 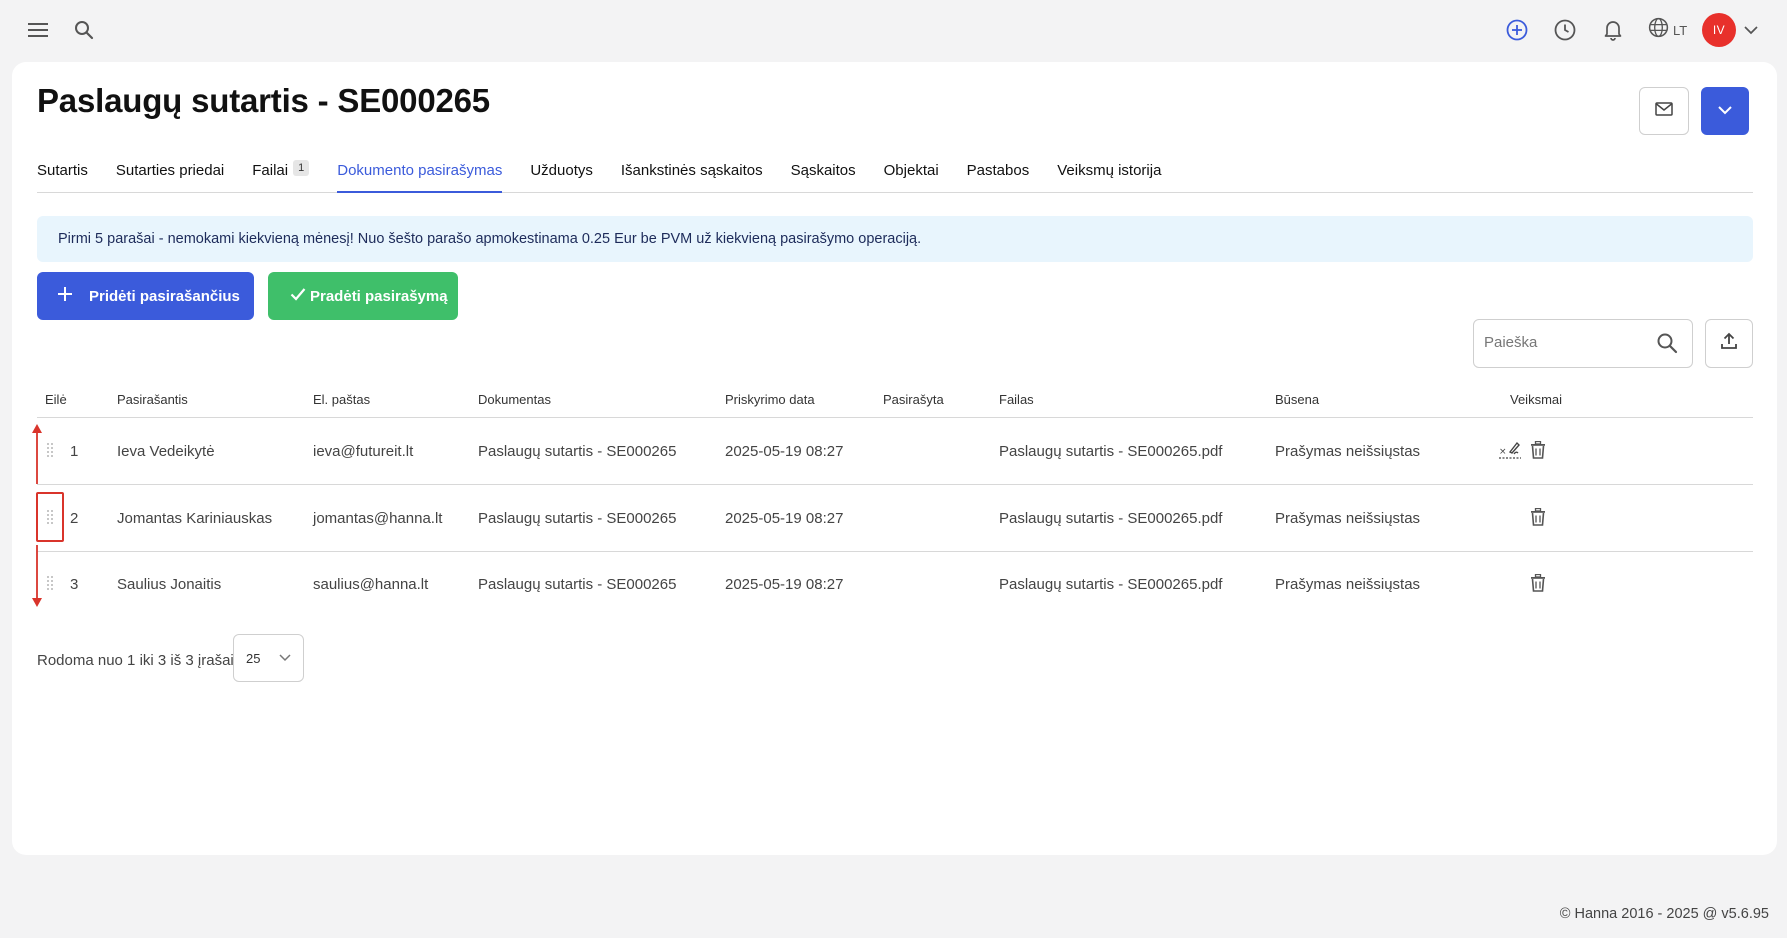 What do you see at coordinates (37, 454) in the screenshot?
I see `arrow-up-icon` at bounding box center [37, 454].